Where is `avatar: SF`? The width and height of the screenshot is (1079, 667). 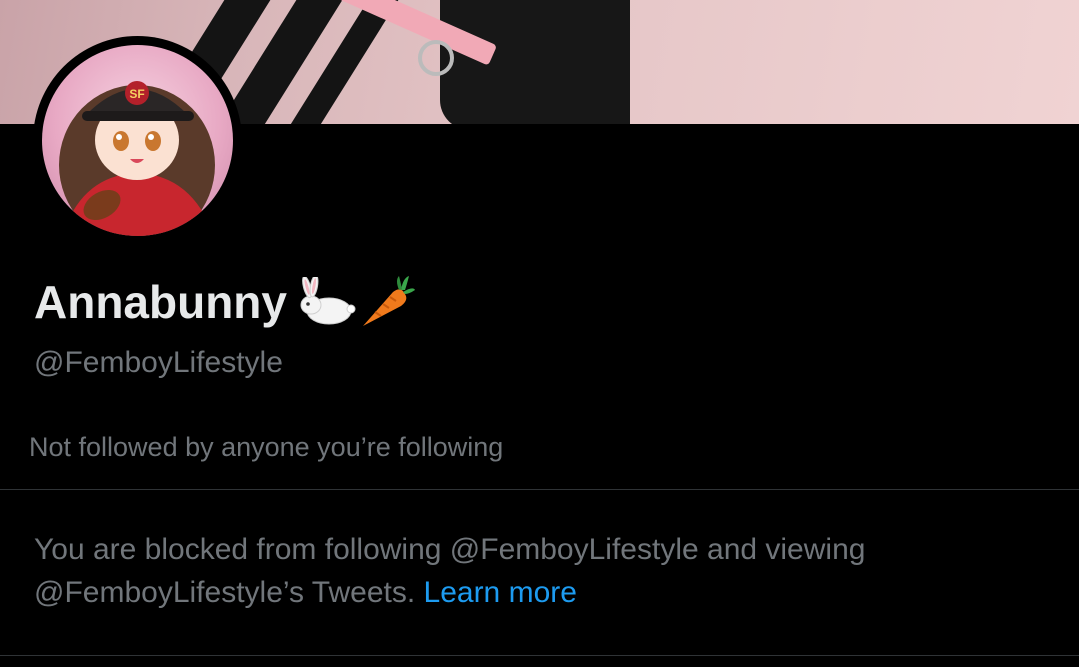 avatar: SF is located at coordinates (137, 140).